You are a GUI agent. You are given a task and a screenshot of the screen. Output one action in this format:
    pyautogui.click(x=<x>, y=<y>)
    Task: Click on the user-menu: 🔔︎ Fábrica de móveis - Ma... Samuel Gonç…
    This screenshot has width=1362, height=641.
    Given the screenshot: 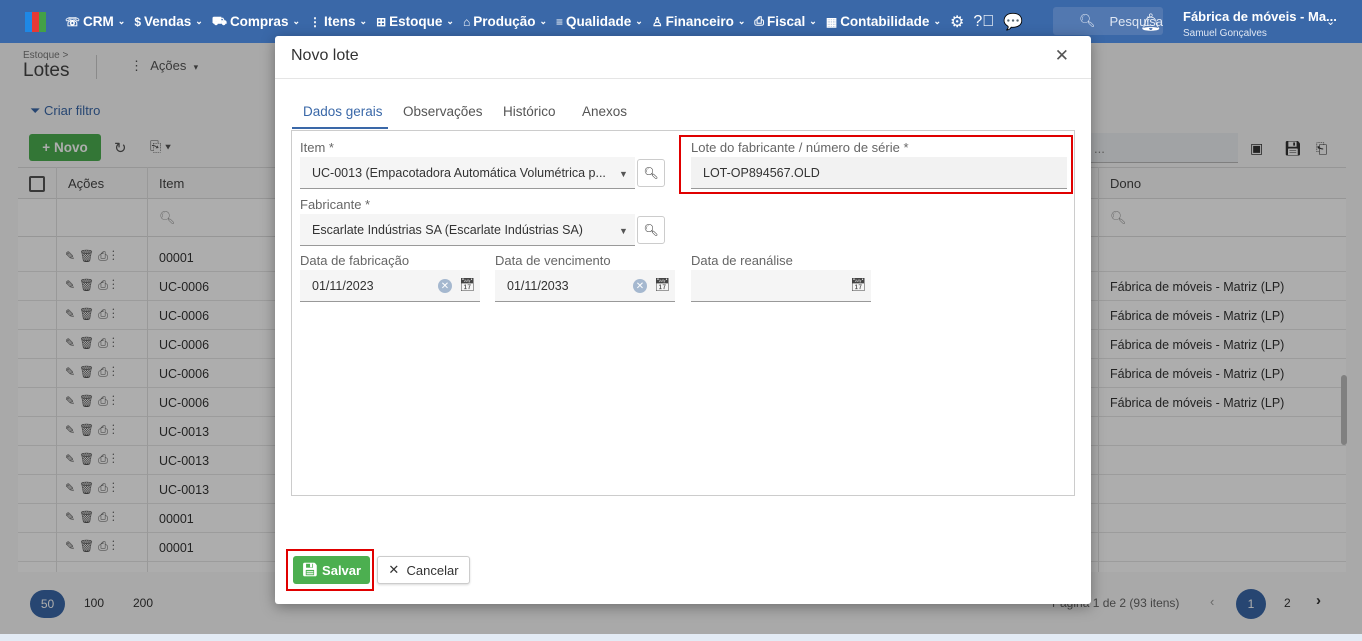 What is the action you would take?
    pyautogui.click(x=1245, y=24)
    